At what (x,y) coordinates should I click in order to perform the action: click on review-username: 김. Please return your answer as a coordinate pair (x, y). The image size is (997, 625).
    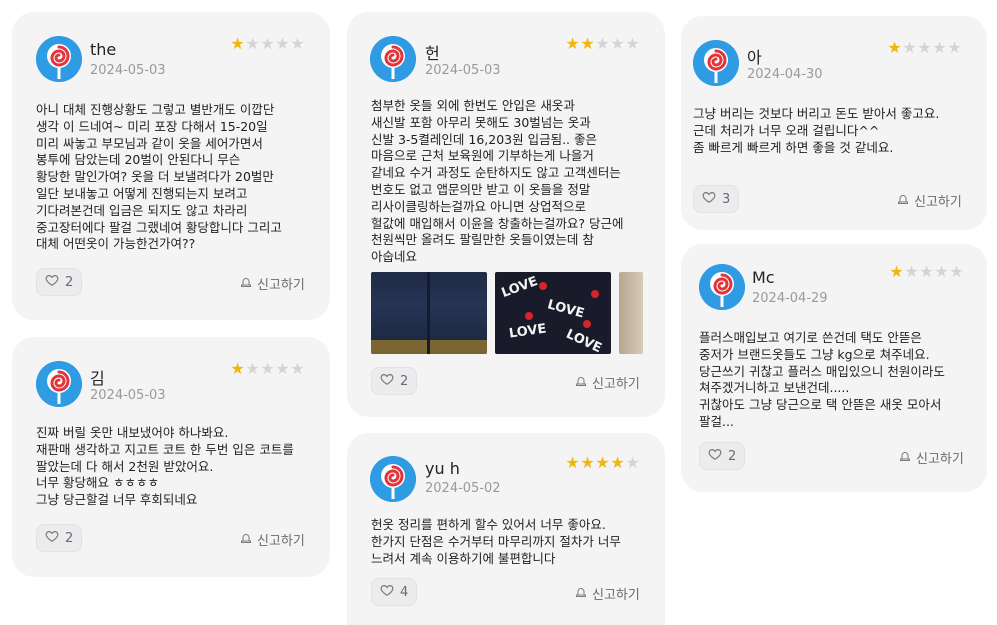
    Looking at the image, I should click on (97, 378).